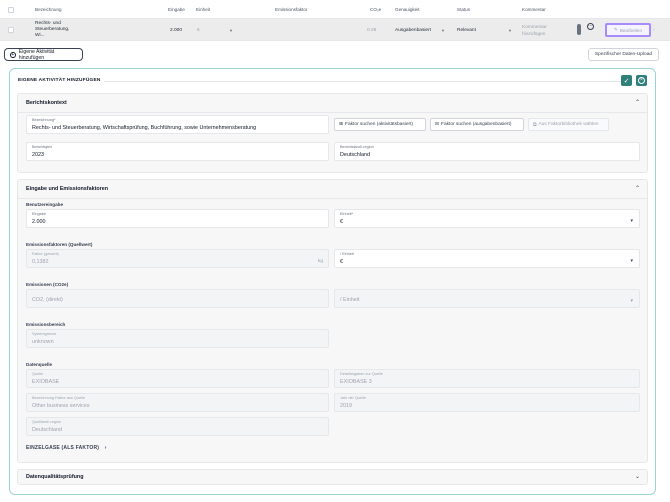 This screenshot has height=502, width=670. Describe the element at coordinates (39, 222) in the screenshot. I see `field-value: 2.000` at that location.